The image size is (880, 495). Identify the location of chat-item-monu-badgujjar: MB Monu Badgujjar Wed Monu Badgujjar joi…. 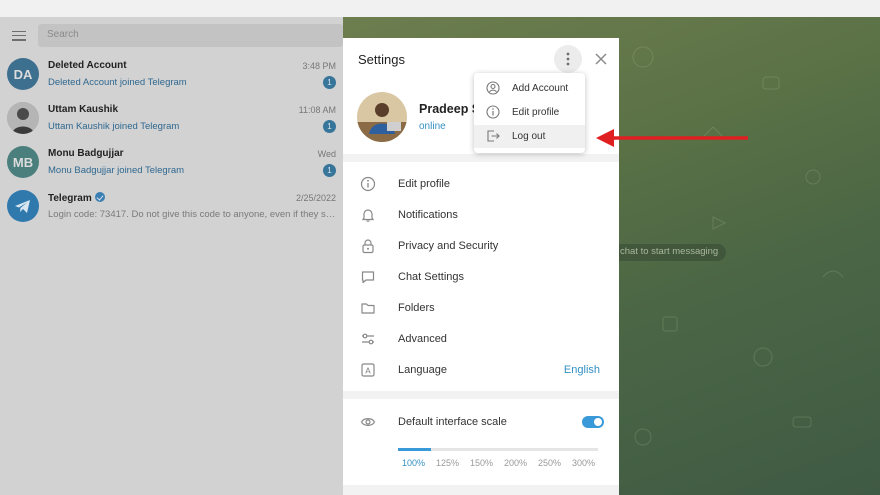
(171, 164).